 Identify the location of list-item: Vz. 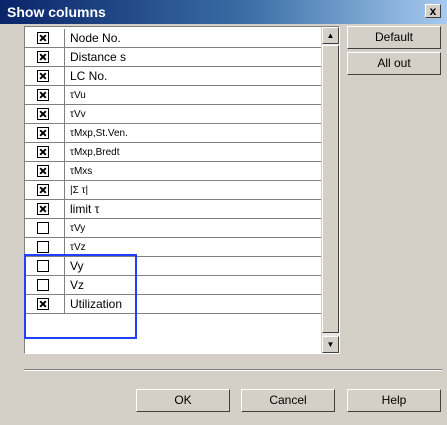
(173, 285).